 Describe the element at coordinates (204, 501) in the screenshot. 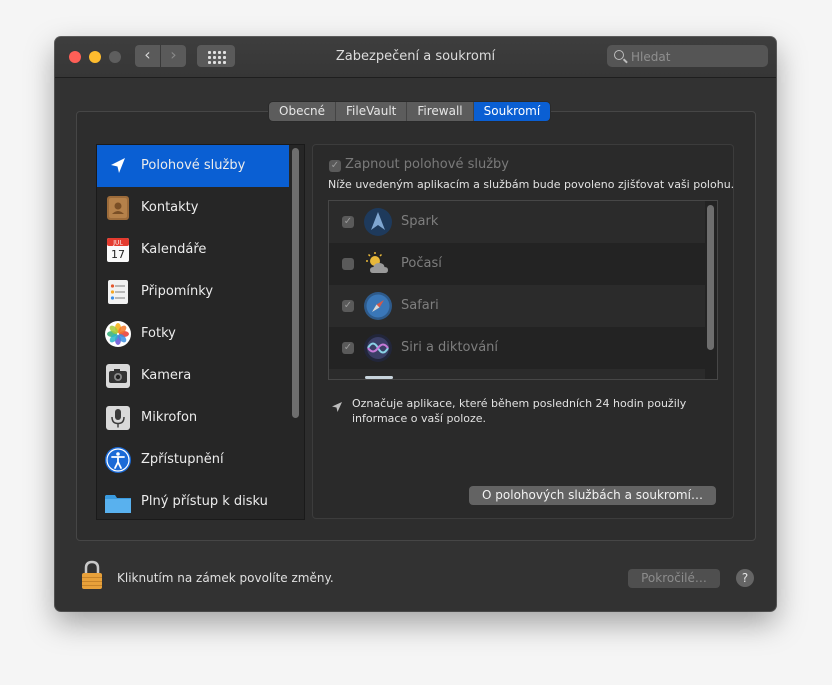

I see `sidebar-item-label: Plný přístup k disku` at that location.